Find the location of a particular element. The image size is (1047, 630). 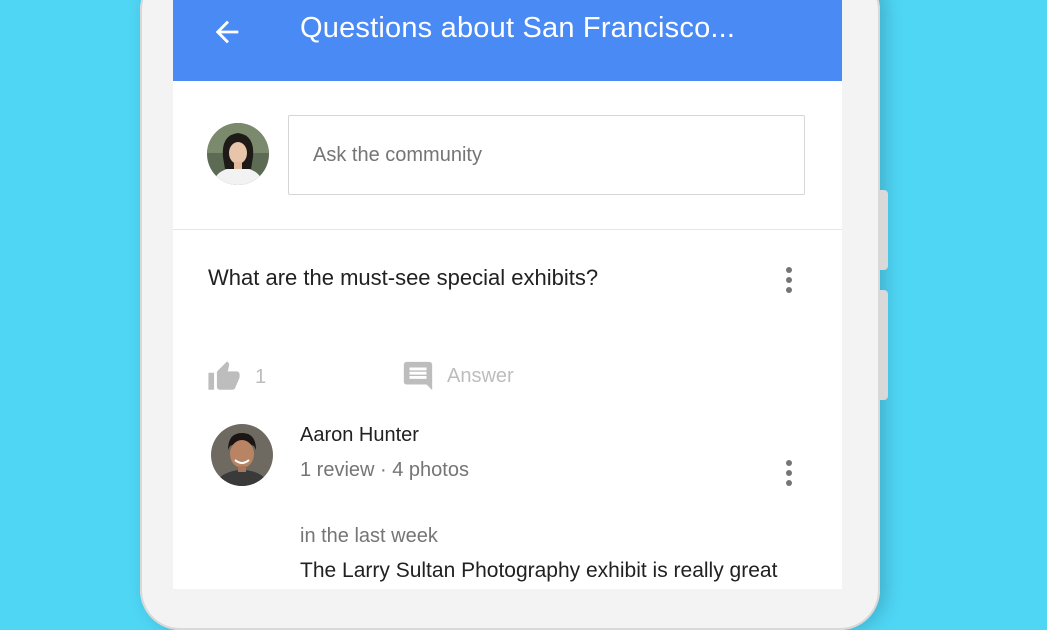

like-button: 1 is located at coordinates (236, 377).